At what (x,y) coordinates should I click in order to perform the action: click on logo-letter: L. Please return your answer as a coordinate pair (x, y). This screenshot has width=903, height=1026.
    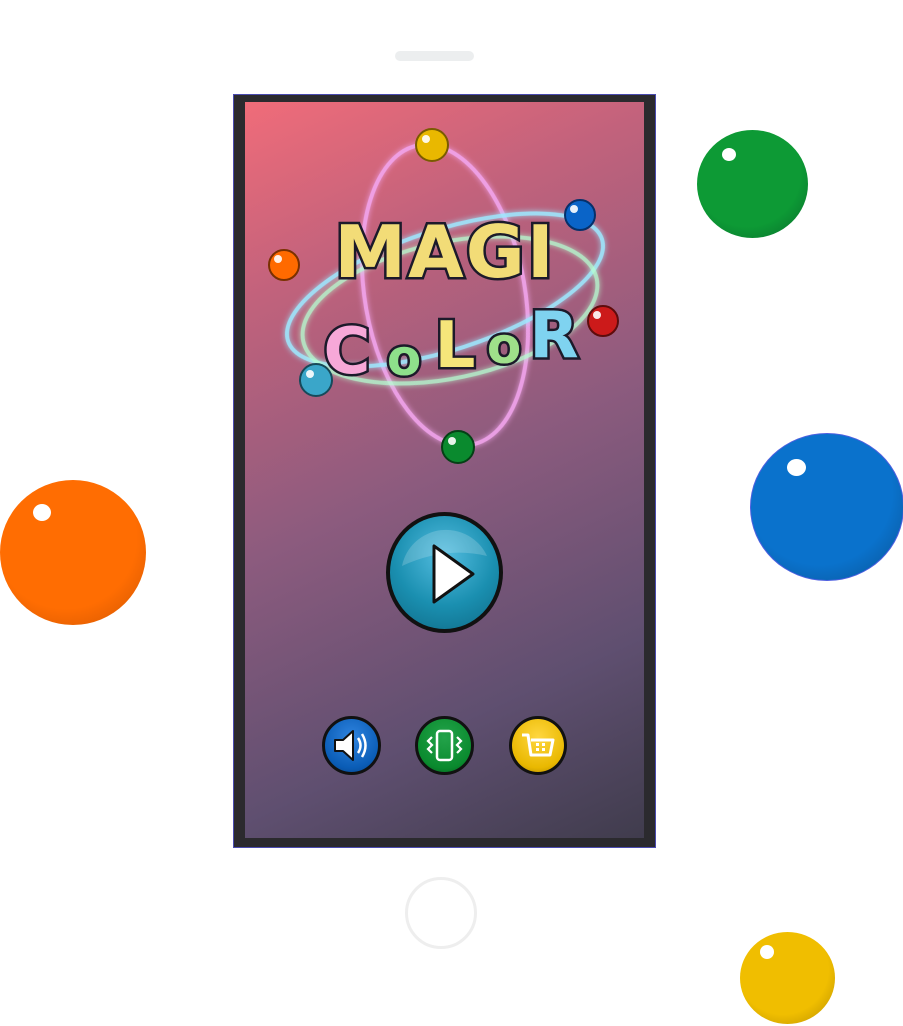
    Looking at the image, I should click on (456, 346).